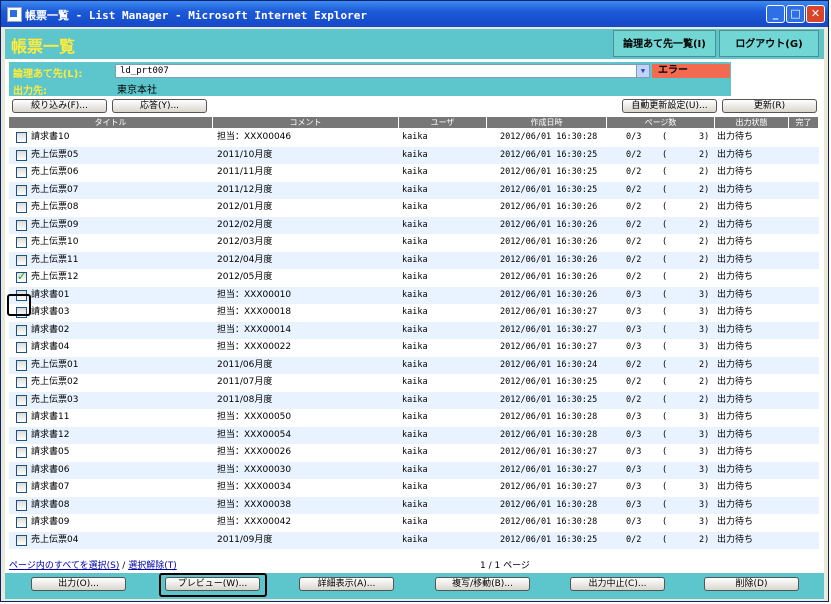 This screenshot has width=831, height=604. Describe the element at coordinates (245, 224) in the screenshot. I see `row-comment: 2012/02月度` at that location.